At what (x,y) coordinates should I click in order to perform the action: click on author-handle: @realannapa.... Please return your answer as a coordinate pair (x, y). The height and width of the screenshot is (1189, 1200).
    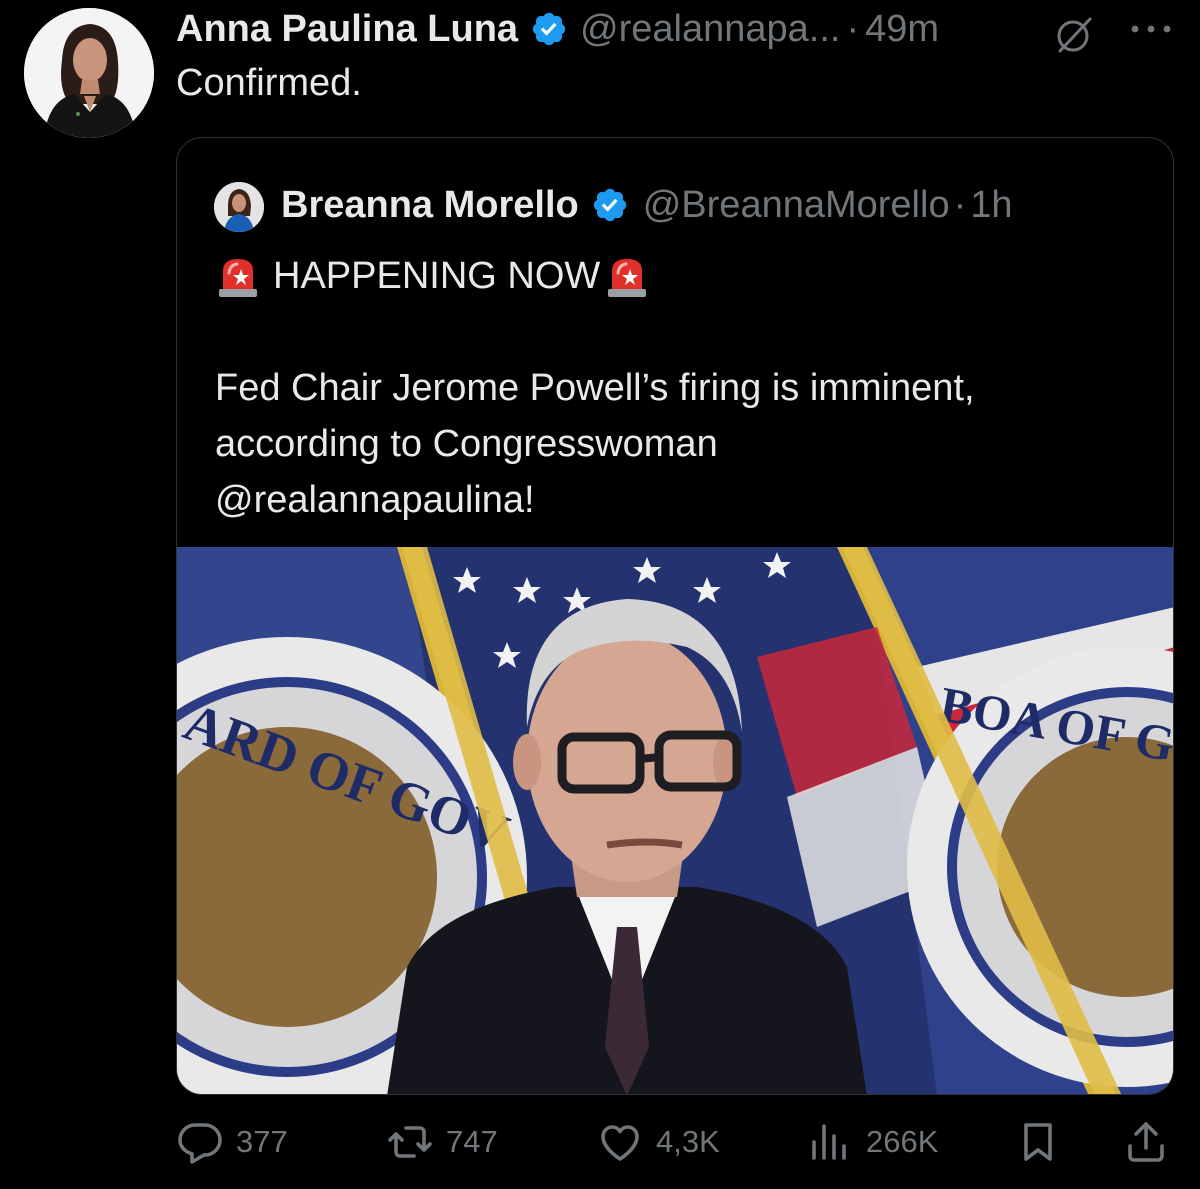
    Looking at the image, I should click on (710, 29).